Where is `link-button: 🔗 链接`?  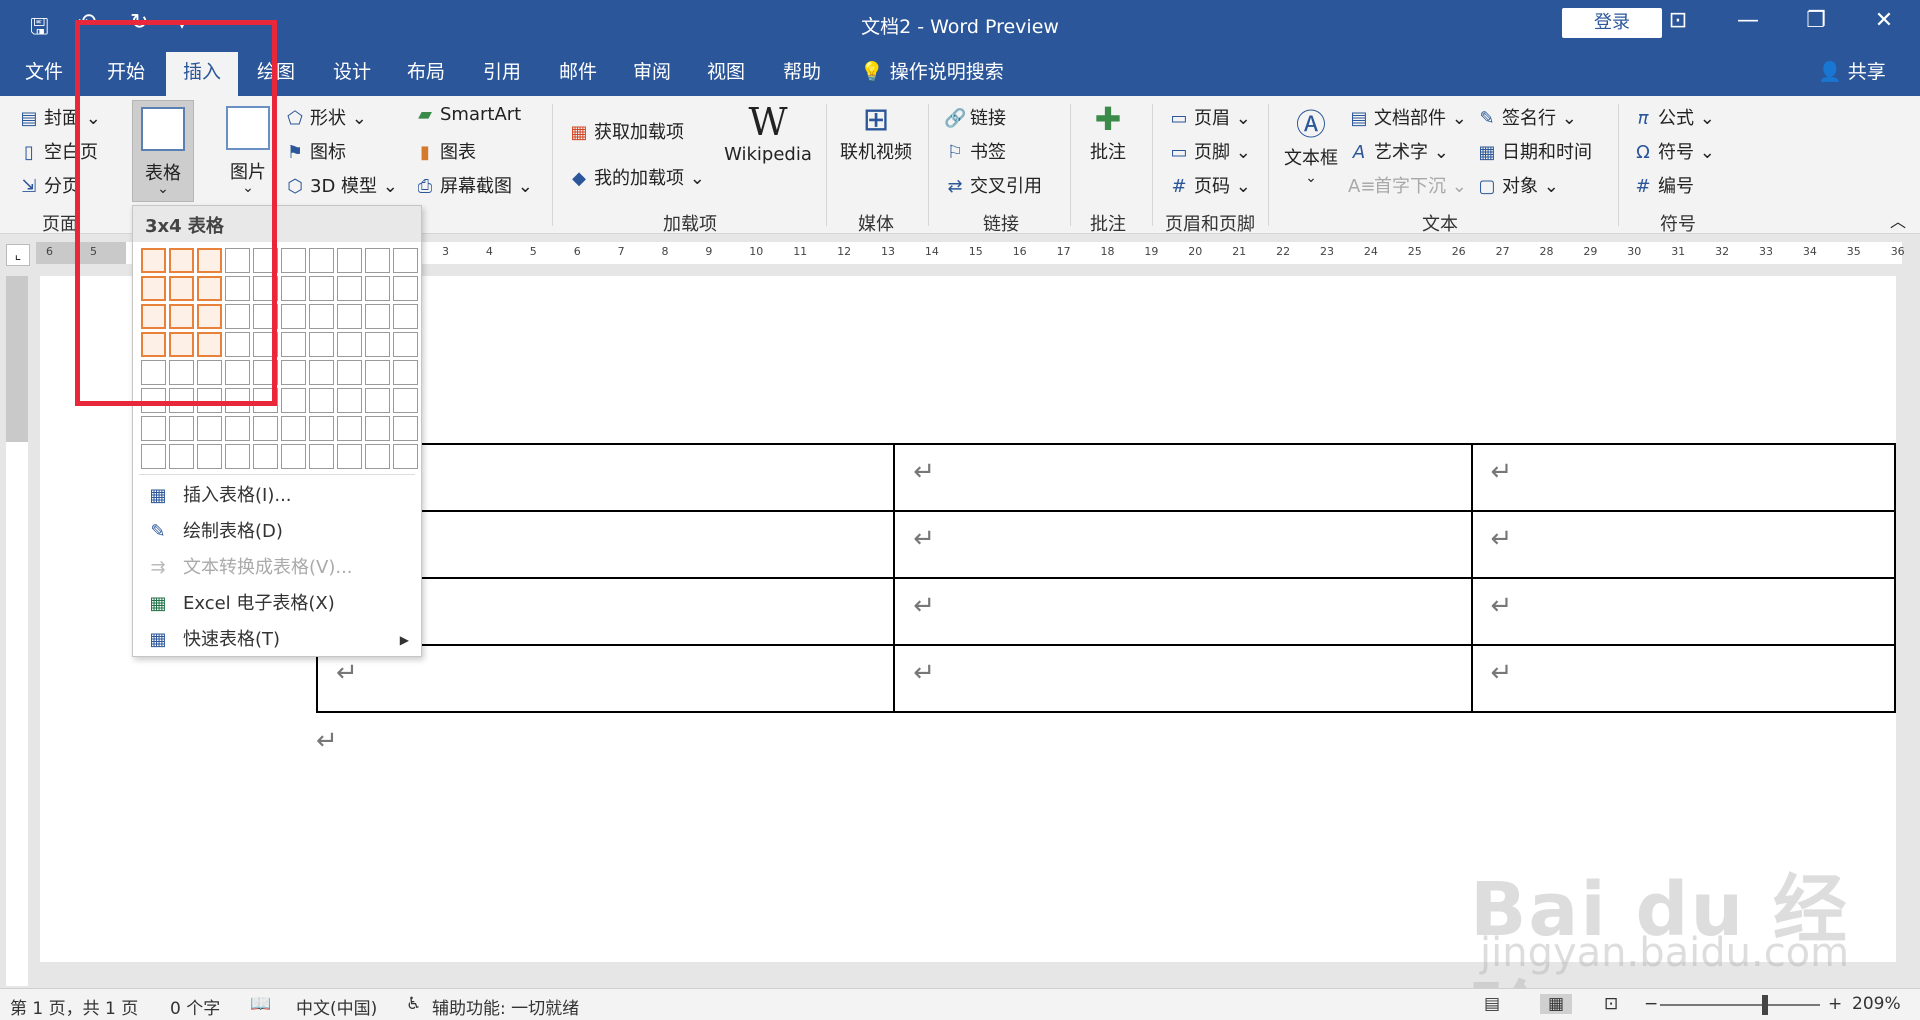 link-button: 🔗 链接 is located at coordinates (975, 117).